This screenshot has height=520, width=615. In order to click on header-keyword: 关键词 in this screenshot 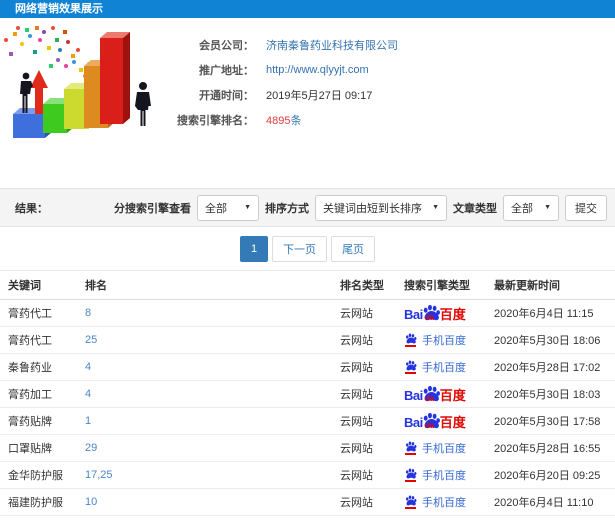, I will do `click(24, 286)`.